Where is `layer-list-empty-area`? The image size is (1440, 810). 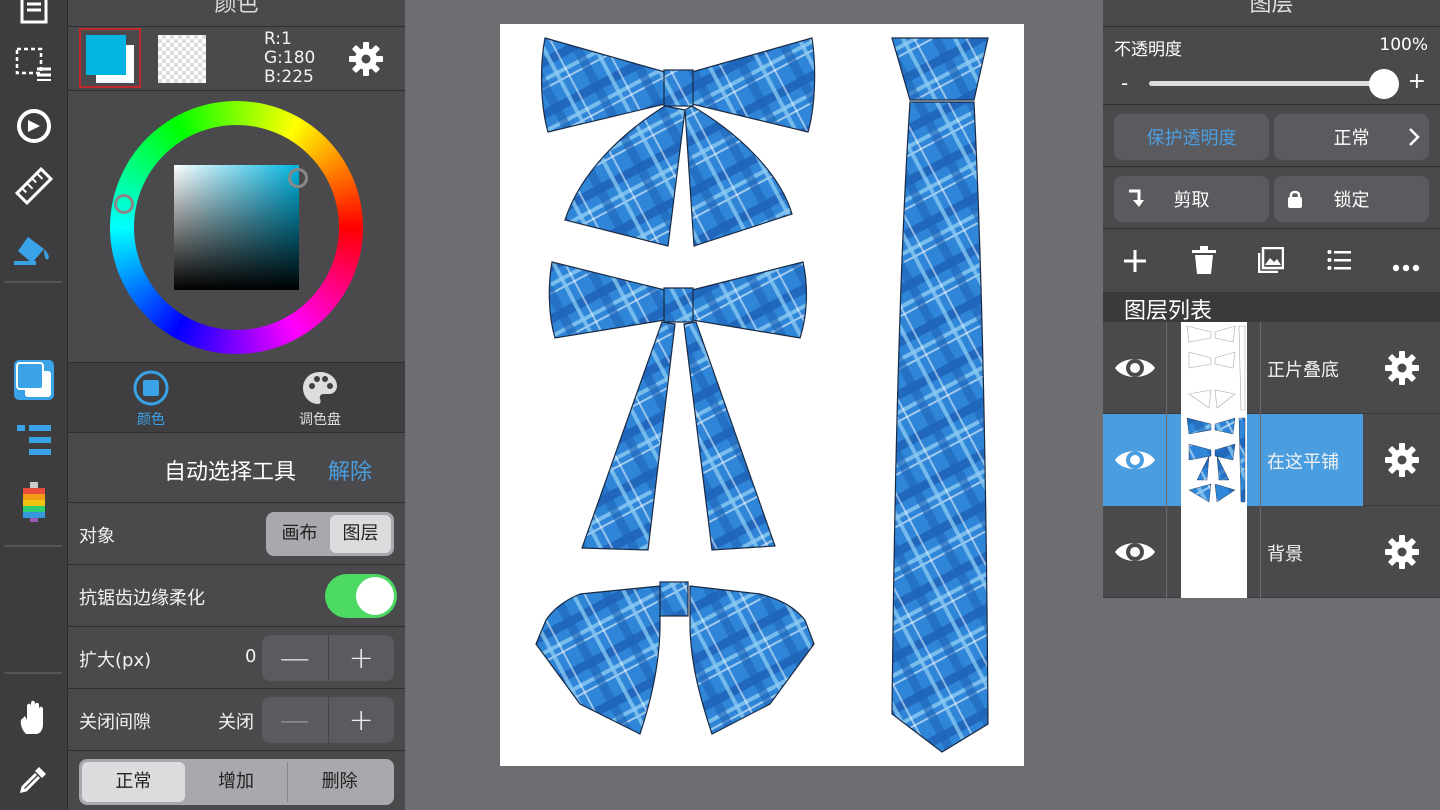 layer-list-empty-area is located at coordinates (1271, 704).